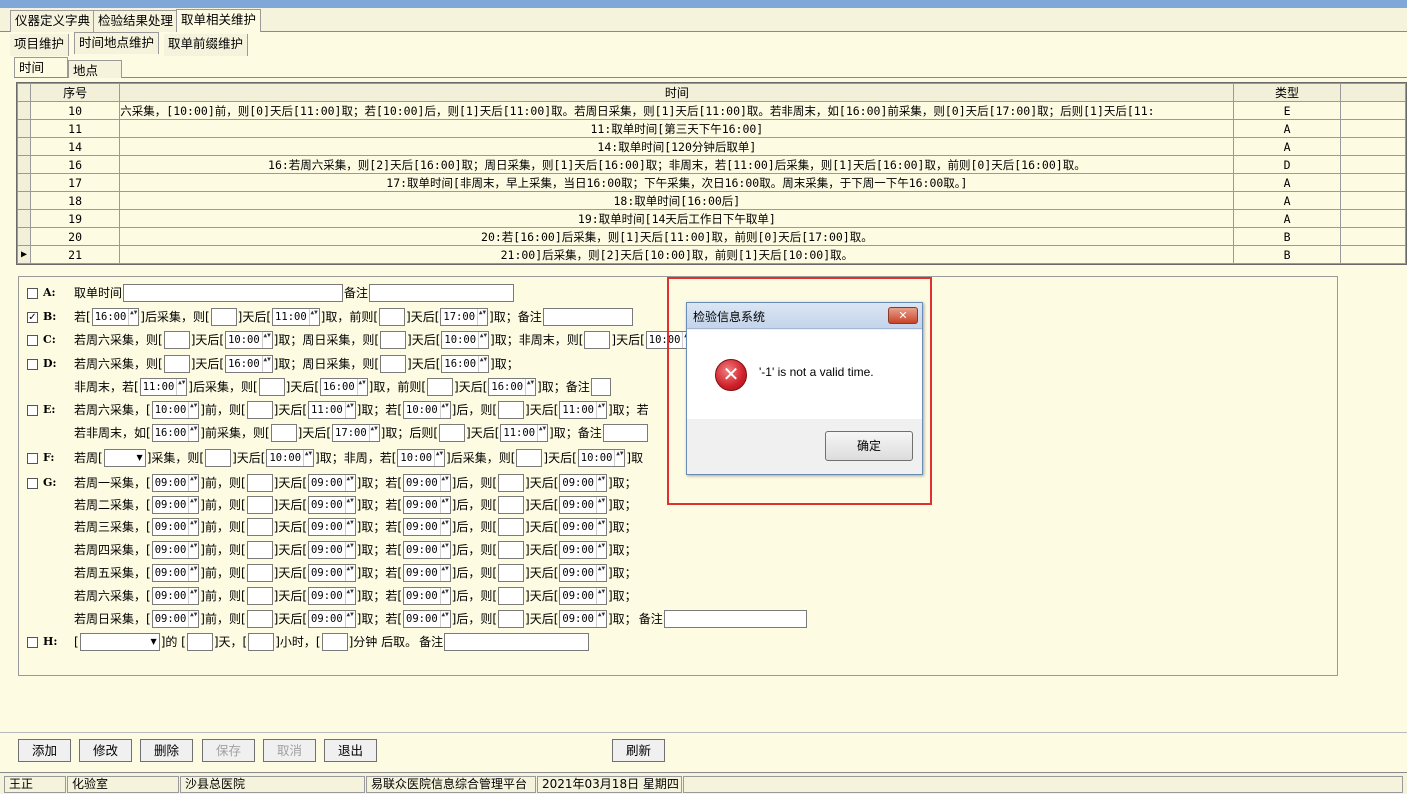 This screenshot has height=794, width=1407. What do you see at coordinates (32, 410) in the screenshot?
I see `checkbox-e` at bounding box center [32, 410].